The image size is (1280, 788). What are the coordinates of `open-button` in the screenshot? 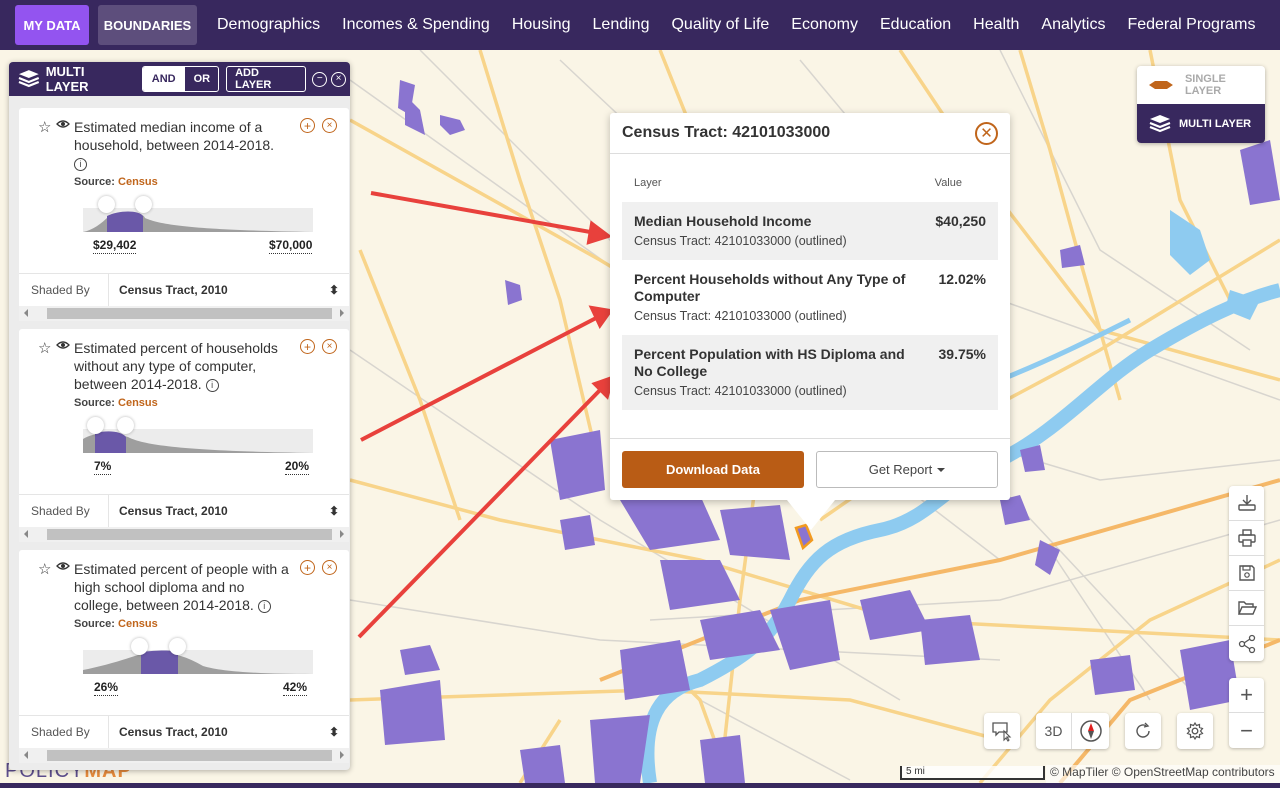 It's located at (1246, 608).